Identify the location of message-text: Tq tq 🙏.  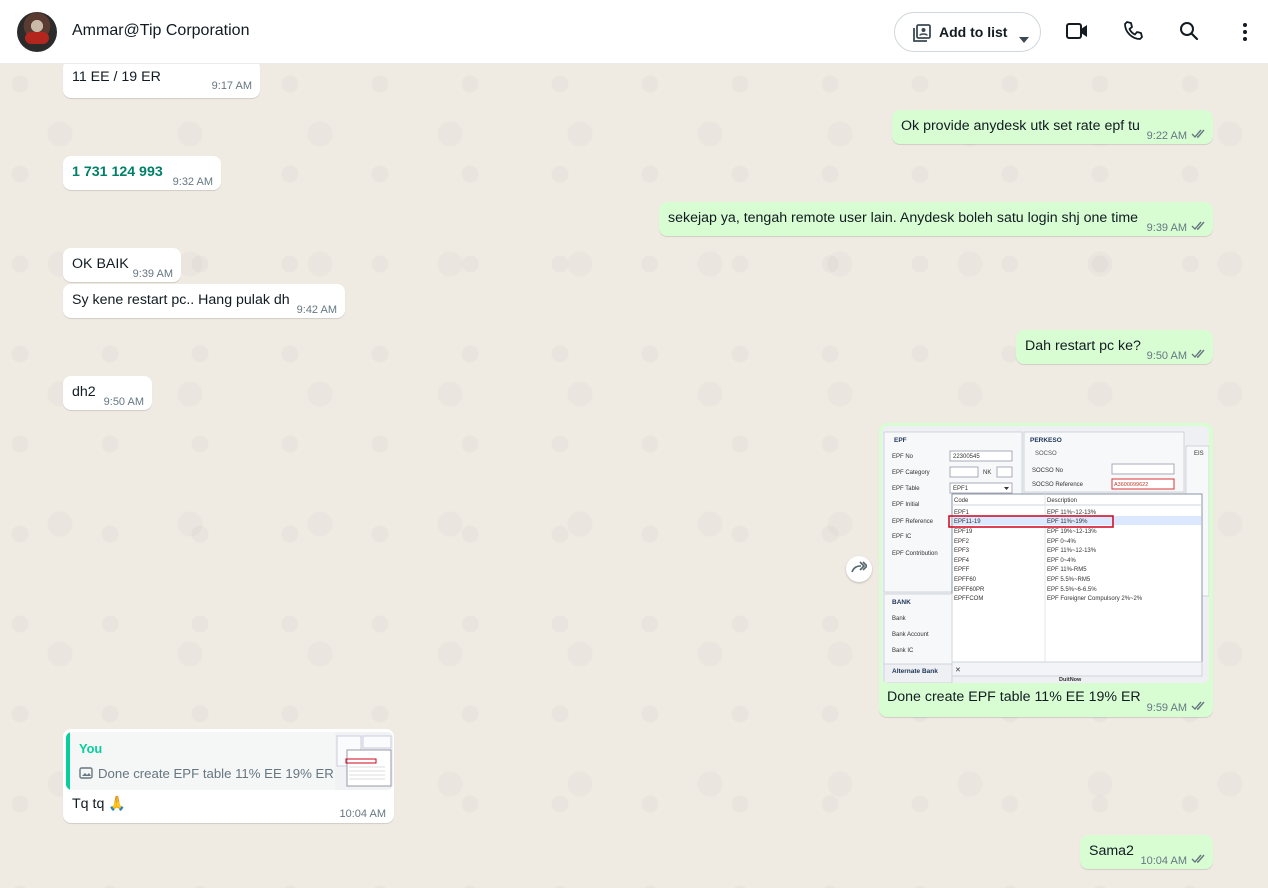
(99, 804).